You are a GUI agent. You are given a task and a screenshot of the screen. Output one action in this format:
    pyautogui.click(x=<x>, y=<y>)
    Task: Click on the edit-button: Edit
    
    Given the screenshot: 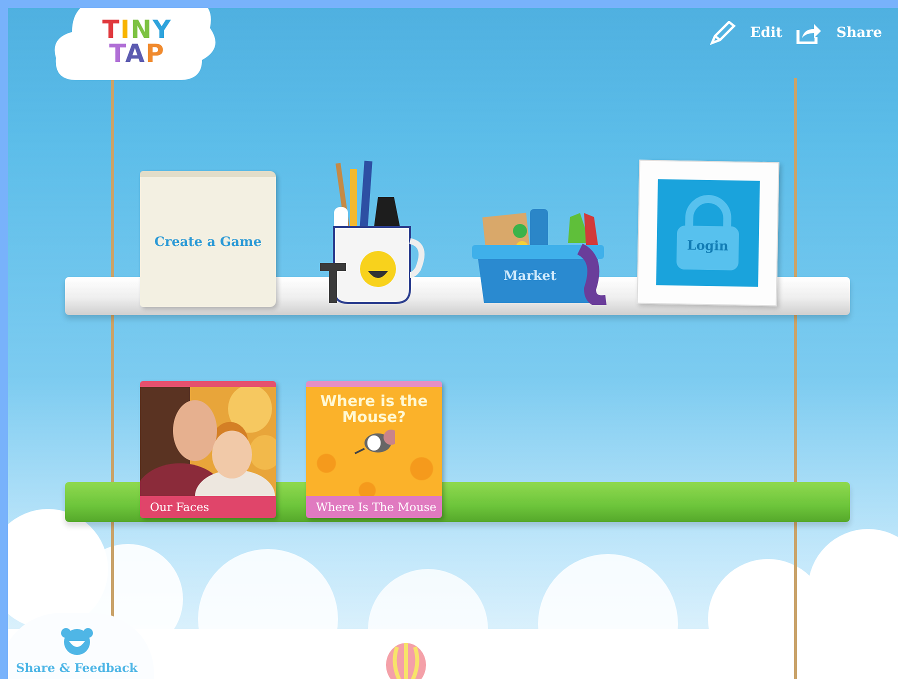 What is the action you would take?
    pyautogui.click(x=766, y=33)
    